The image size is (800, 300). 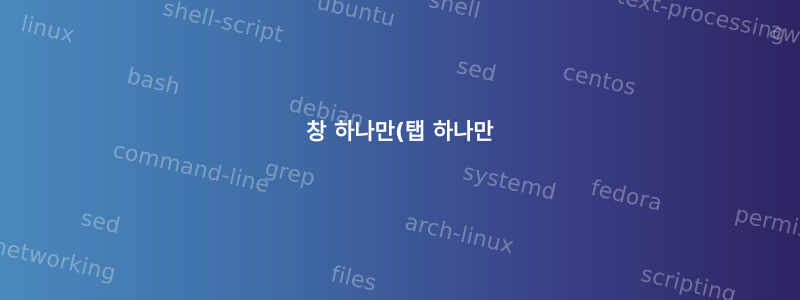 What do you see at coordinates (626, 196) in the screenshot?
I see `tag-fedora: fedora` at bounding box center [626, 196].